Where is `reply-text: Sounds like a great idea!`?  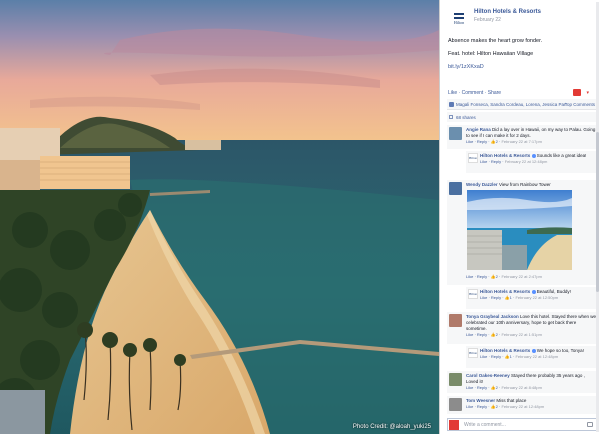
reply-text: Sounds like a great idea! is located at coordinates (561, 155).